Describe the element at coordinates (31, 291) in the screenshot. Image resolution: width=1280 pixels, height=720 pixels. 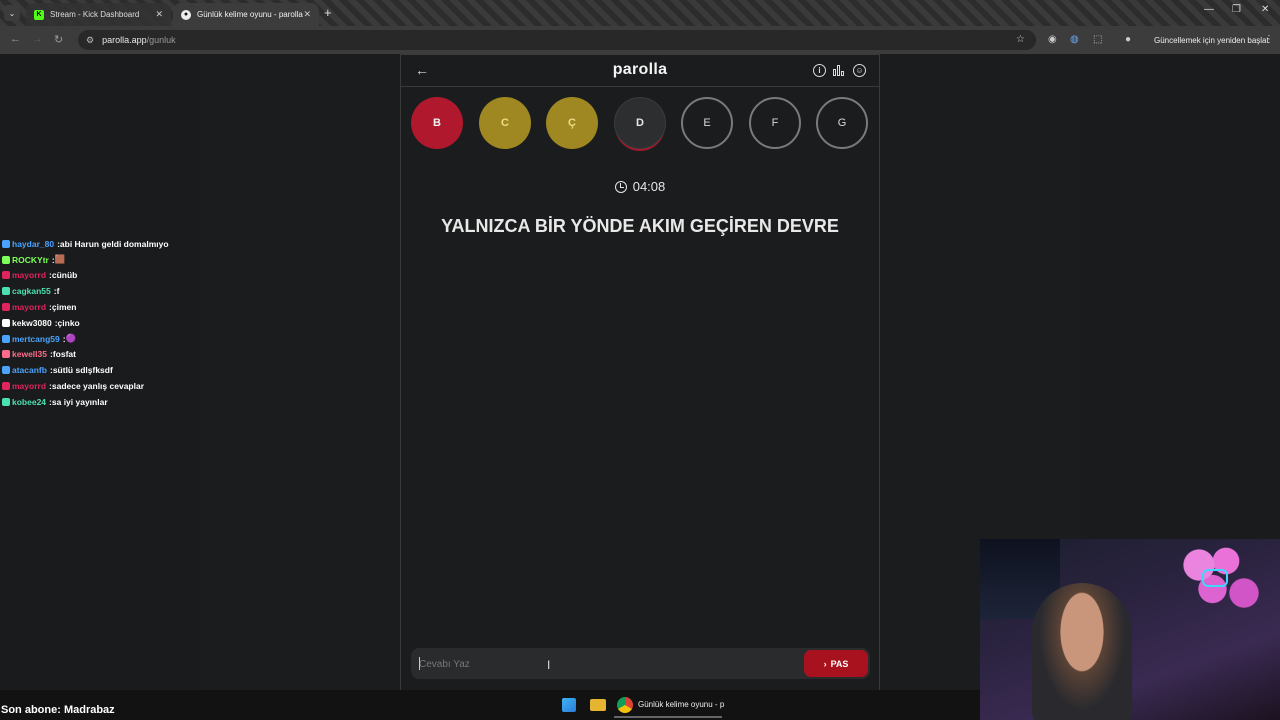
I see `chat-username: cagkan55` at that location.